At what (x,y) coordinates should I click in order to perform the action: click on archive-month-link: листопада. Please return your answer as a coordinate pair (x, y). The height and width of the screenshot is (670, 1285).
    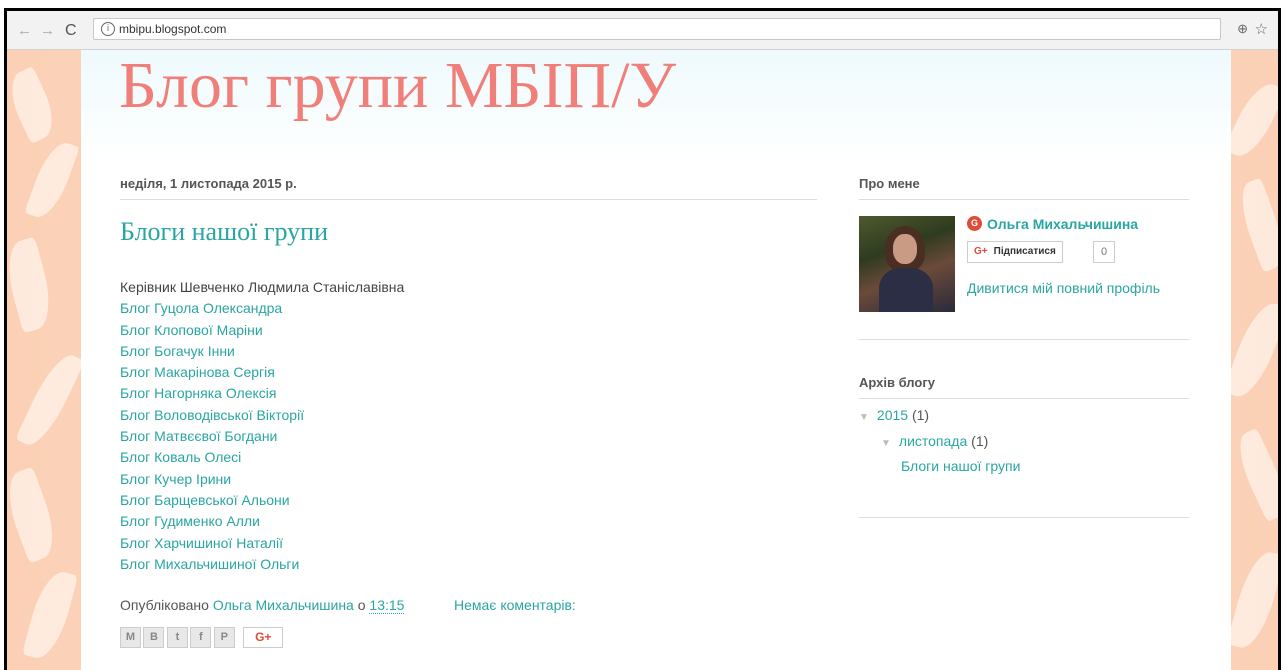
    Looking at the image, I should click on (933, 441).